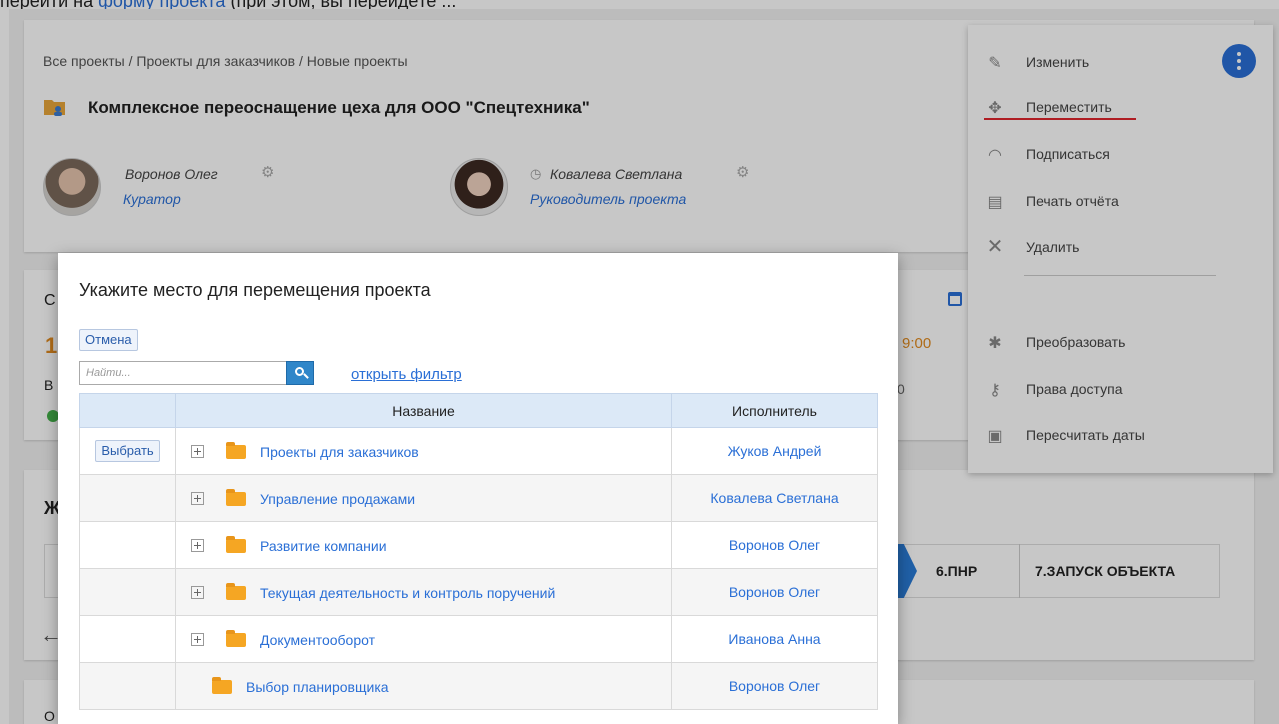 The image size is (1279, 724). Describe the element at coordinates (774, 451) in the screenshot. I see `executor-link: Жуков Андрей` at that location.